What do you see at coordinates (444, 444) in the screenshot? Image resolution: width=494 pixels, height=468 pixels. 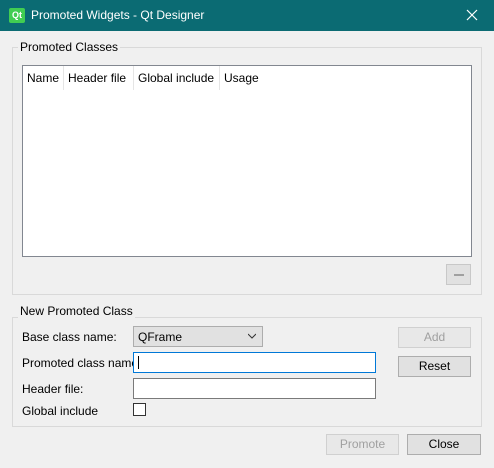 I see `close-button: Close` at bounding box center [444, 444].